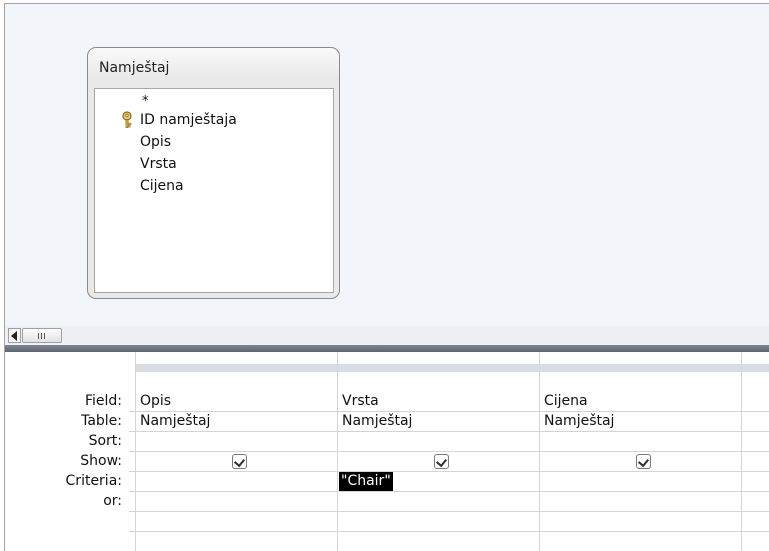 The image size is (769, 551). Describe the element at coordinates (101, 461) in the screenshot. I see `row-label-show: Show:` at that location.